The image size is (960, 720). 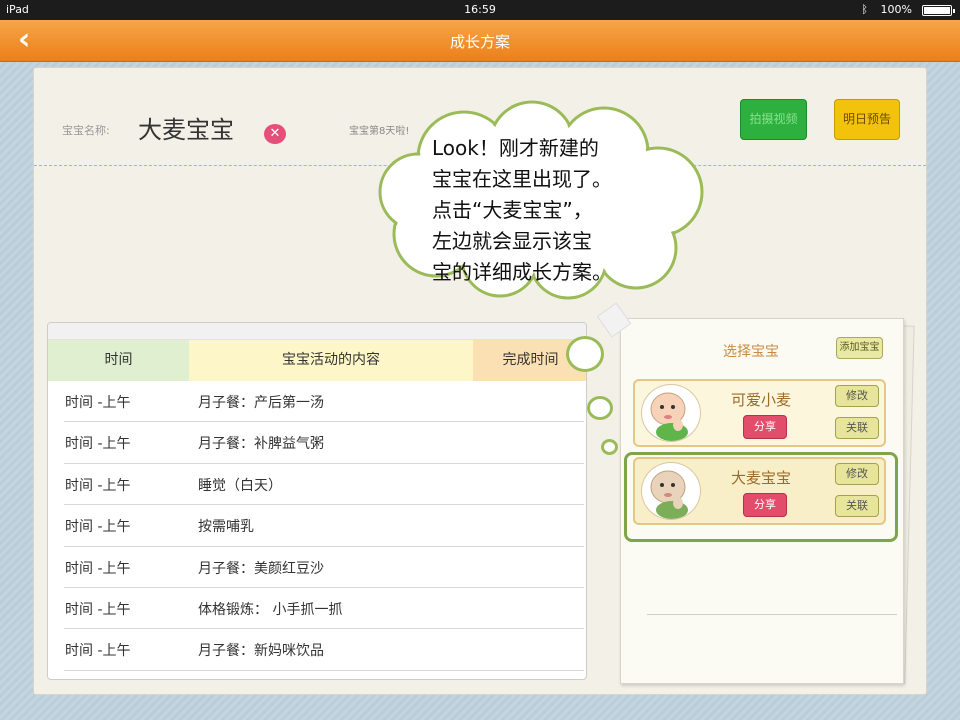 I want to click on record-video-button: 拍摄视频, so click(x=773, y=119).